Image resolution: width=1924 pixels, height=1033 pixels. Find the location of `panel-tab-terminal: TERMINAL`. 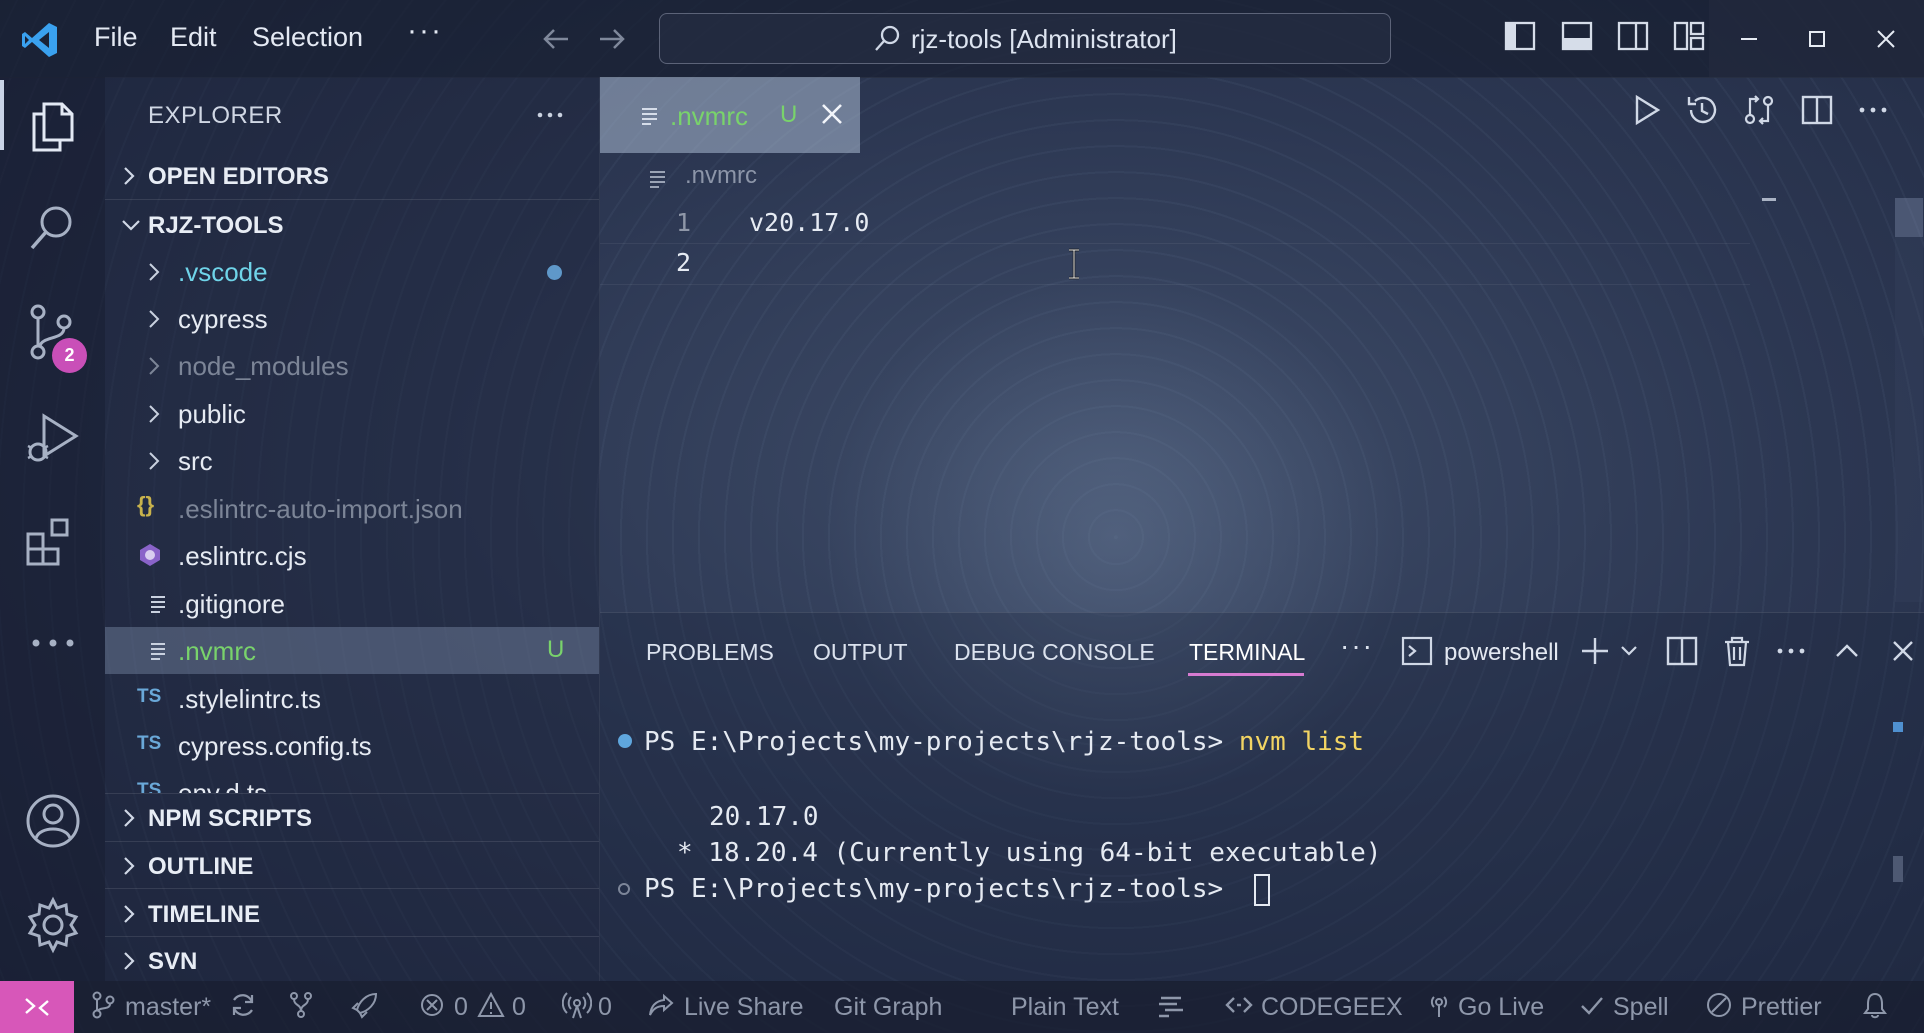

panel-tab-terminal: TERMINAL is located at coordinates (1247, 652).